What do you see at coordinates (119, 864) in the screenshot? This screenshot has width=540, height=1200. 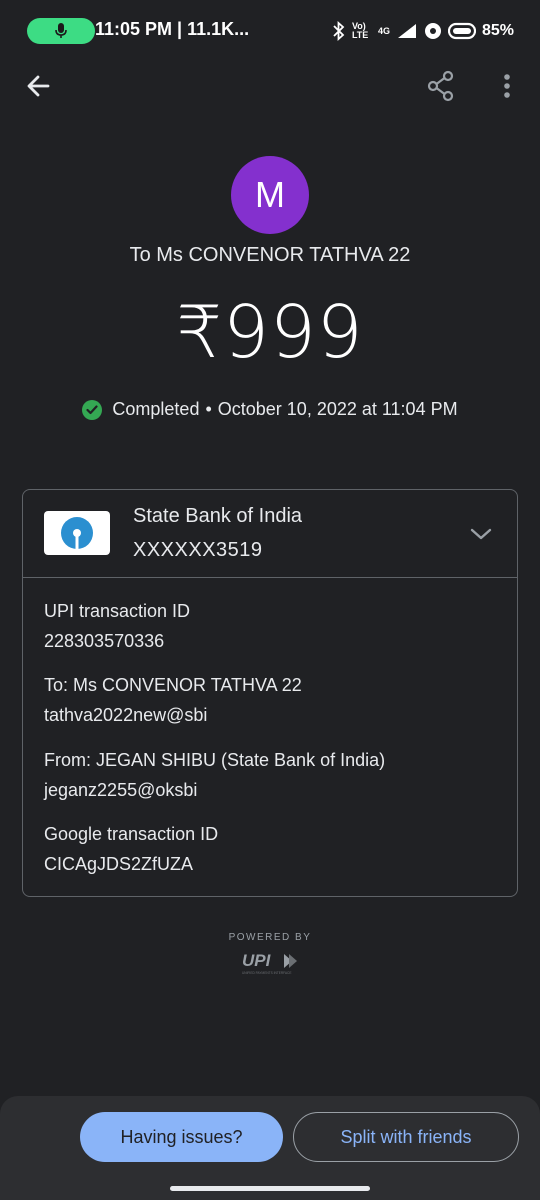 I see `detail-value: CICAgJDS2ZfUZA` at bounding box center [119, 864].